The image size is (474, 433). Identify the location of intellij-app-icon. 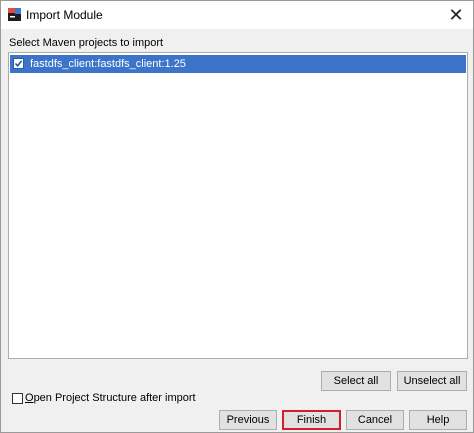
(14, 14).